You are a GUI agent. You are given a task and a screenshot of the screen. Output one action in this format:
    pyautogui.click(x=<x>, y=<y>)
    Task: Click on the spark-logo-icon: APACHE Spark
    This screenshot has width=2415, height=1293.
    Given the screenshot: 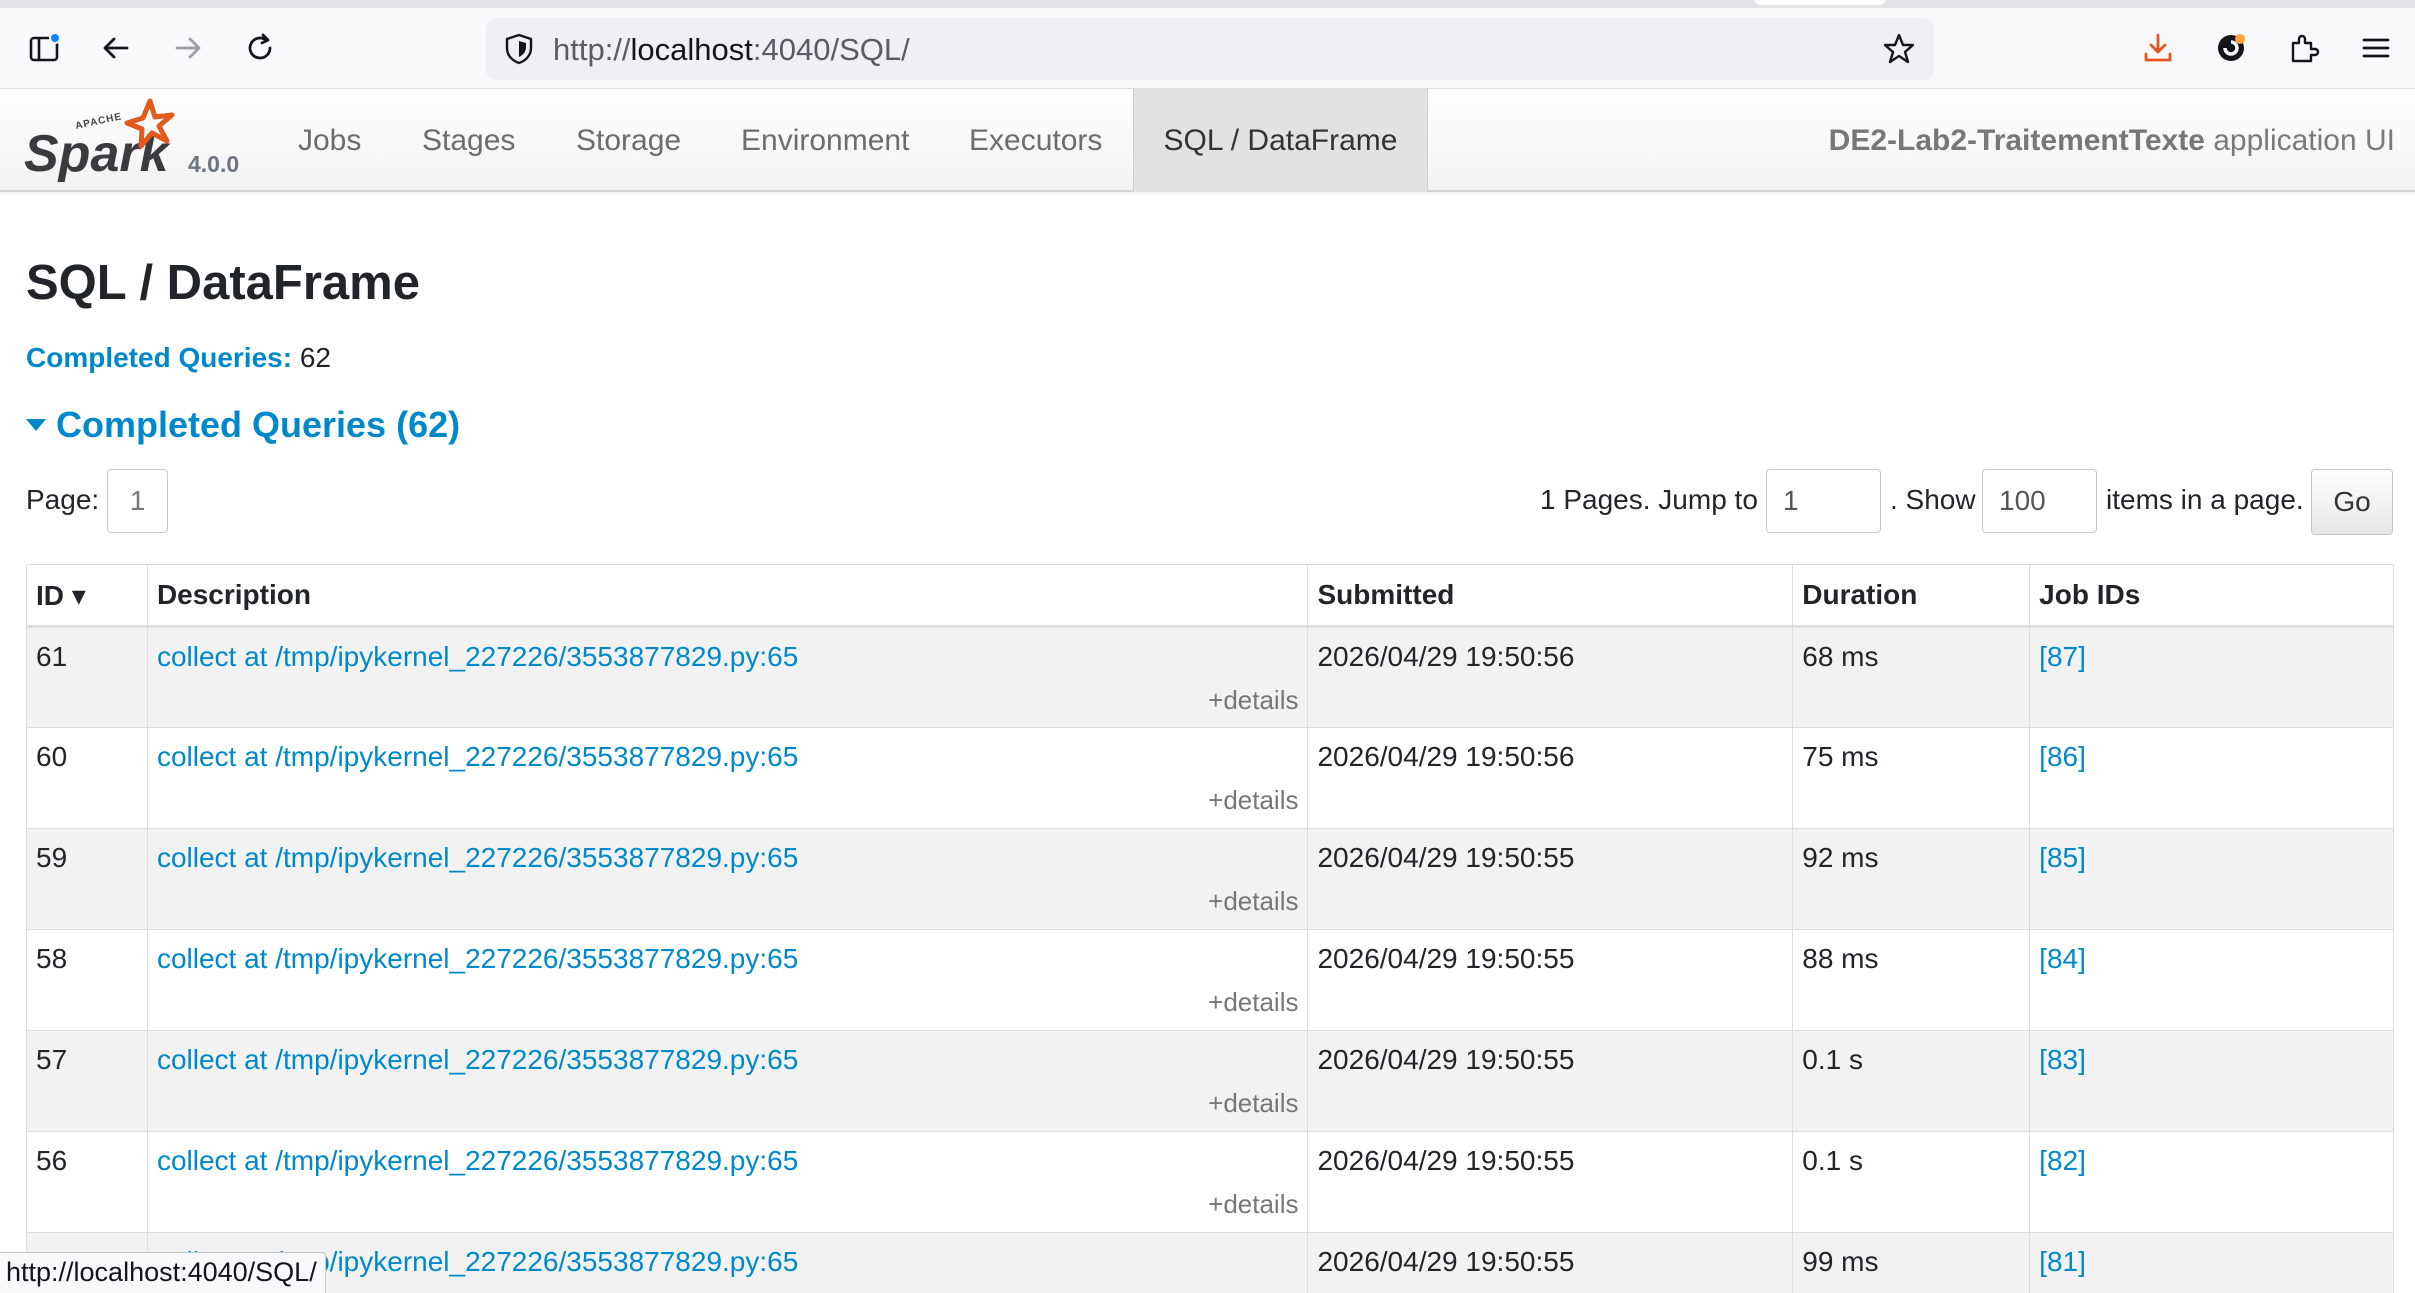 What is the action you would take?
    pyautogui.click(x=99, y=140)
    